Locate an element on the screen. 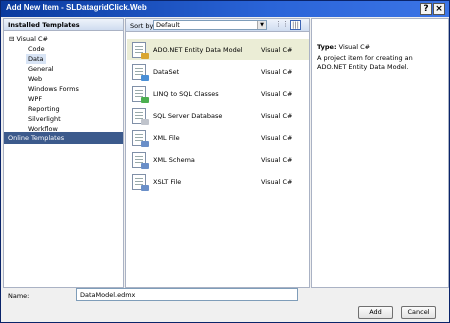 The width and height of the screenshot is (450, 323). xml-file-icon is located at coordinates (140, 138).